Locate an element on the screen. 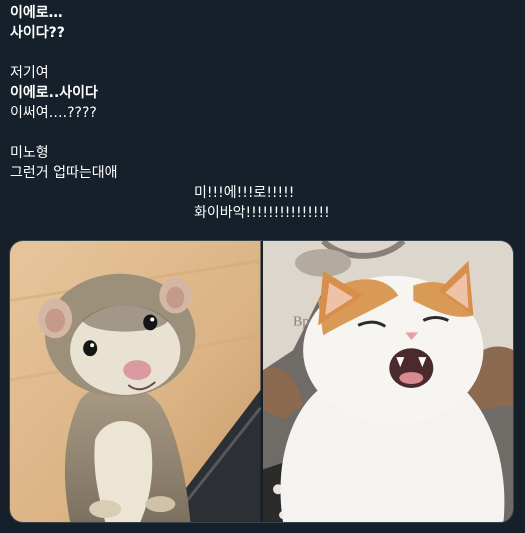 This screenshot has height=533, width=525. tweet-line: 화이바악!!!!!!!!!!!!!!! is located at coordinates (262, 213).